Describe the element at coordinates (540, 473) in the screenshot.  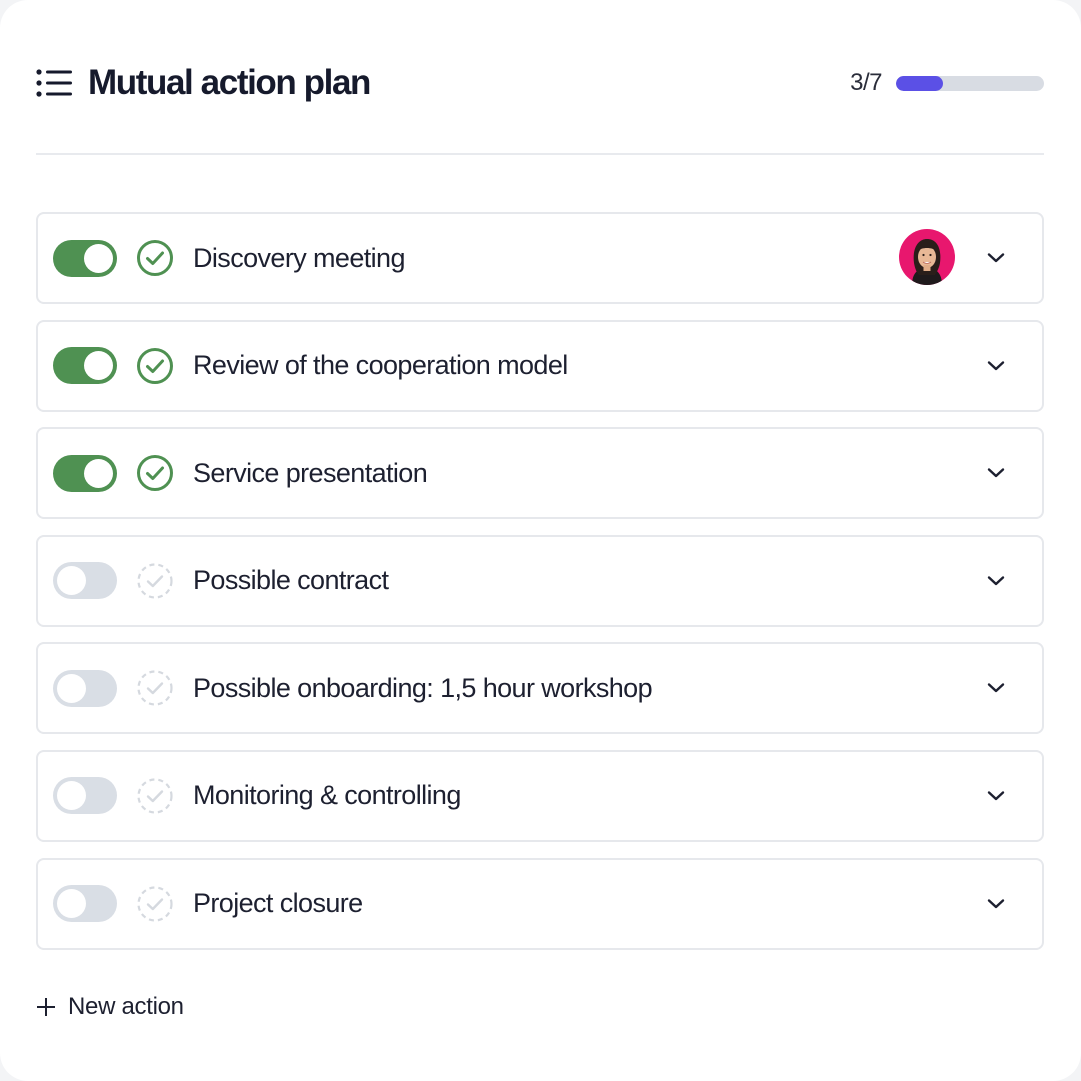
I see `action-row: Service presentation` at that location.